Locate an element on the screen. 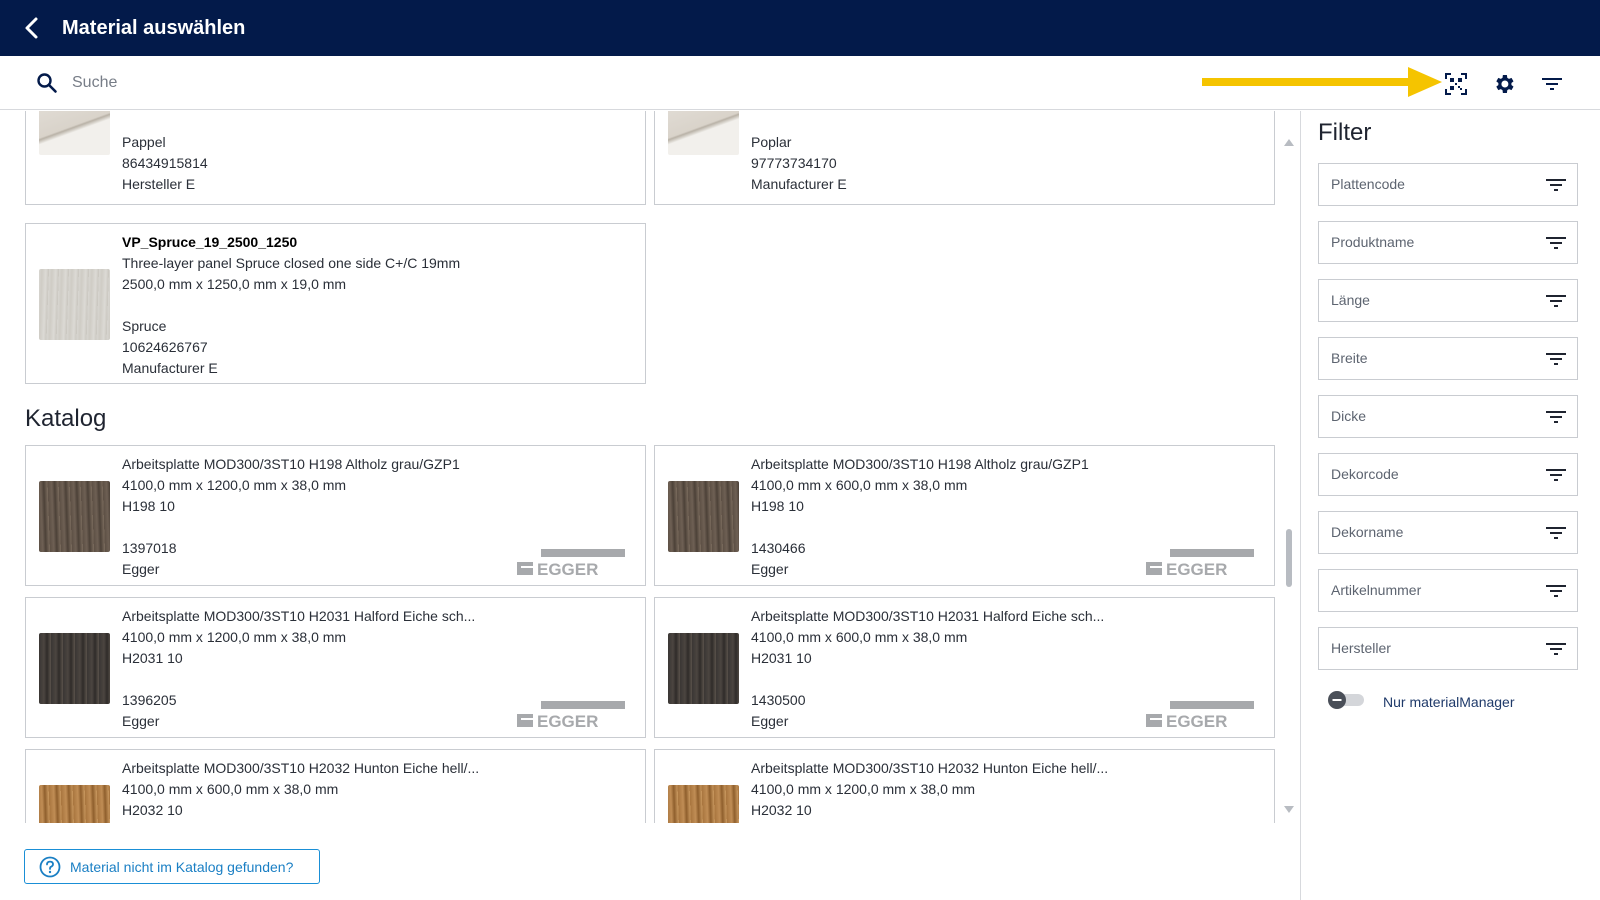  filter-field-label: Dekorcode is located at coordinates (1365, 474).